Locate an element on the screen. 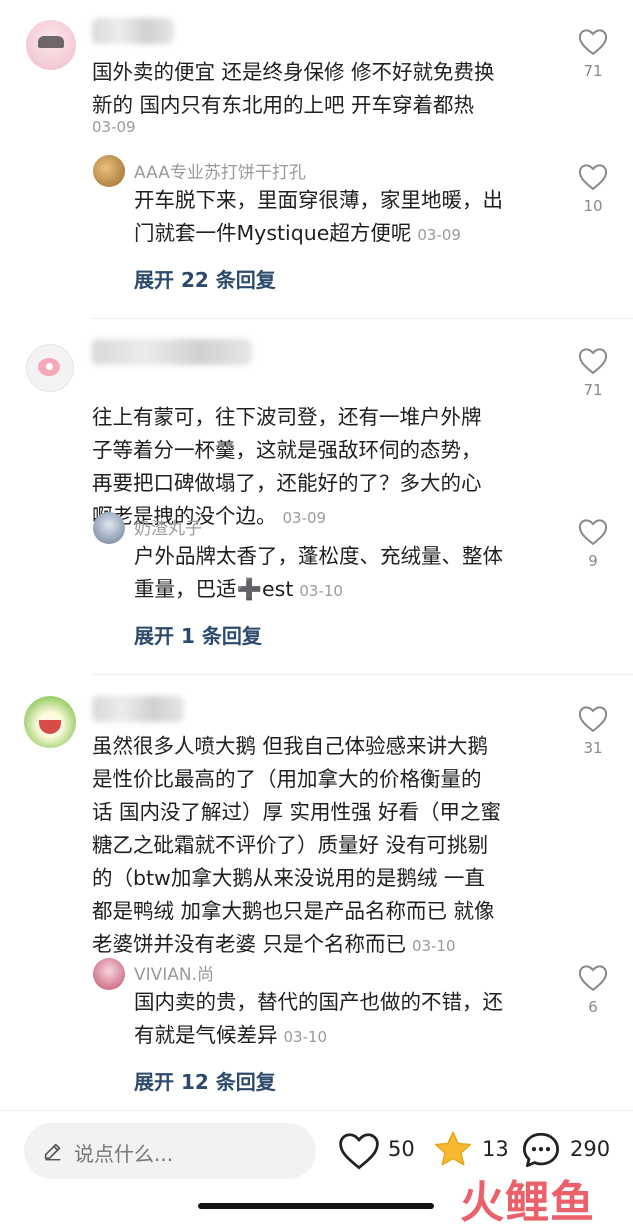  like-post-button: 50 is located at coordinates (378, 1151).